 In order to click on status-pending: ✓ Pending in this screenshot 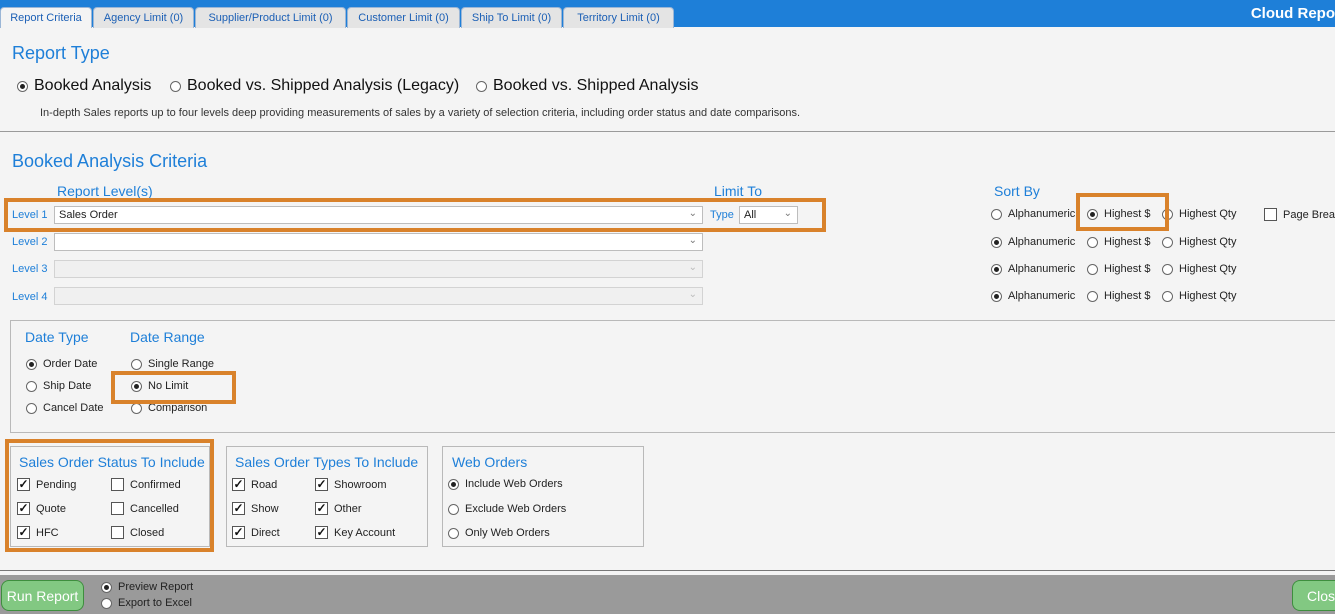, I will do `click(46, 484)`.